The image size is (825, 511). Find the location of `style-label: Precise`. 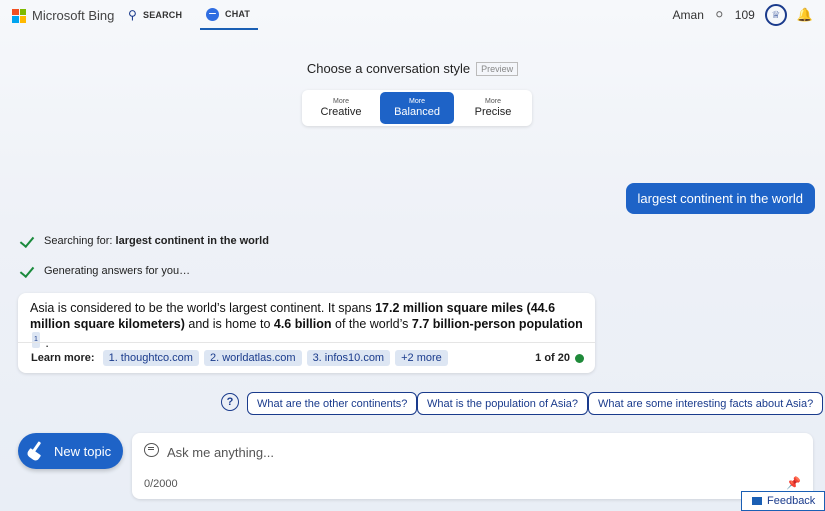

style-label: Precise is located at coordinates (493, 112).